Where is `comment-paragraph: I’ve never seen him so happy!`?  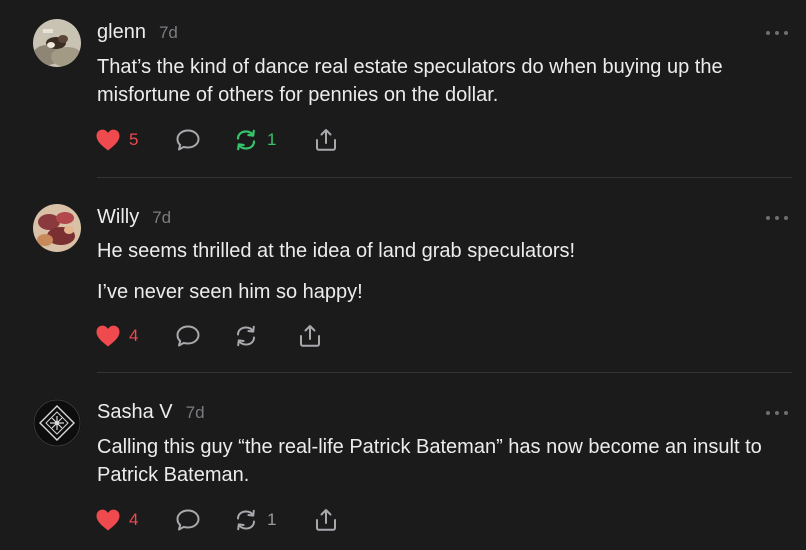 comment-paragraph: I’ve never seen him so happy! is located at coordinates (230, 292).